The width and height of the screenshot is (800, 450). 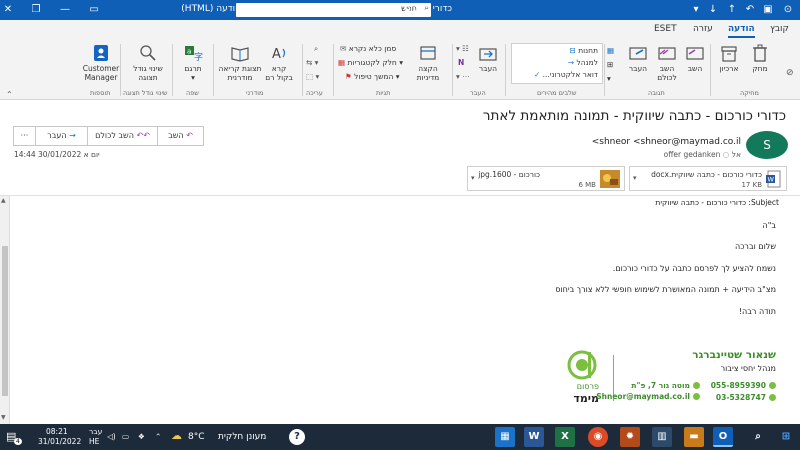 What do you see at coordinates (741, 31) in the screenshot?
I see `tab-message: הודעה` at bounding box center [741, 31].